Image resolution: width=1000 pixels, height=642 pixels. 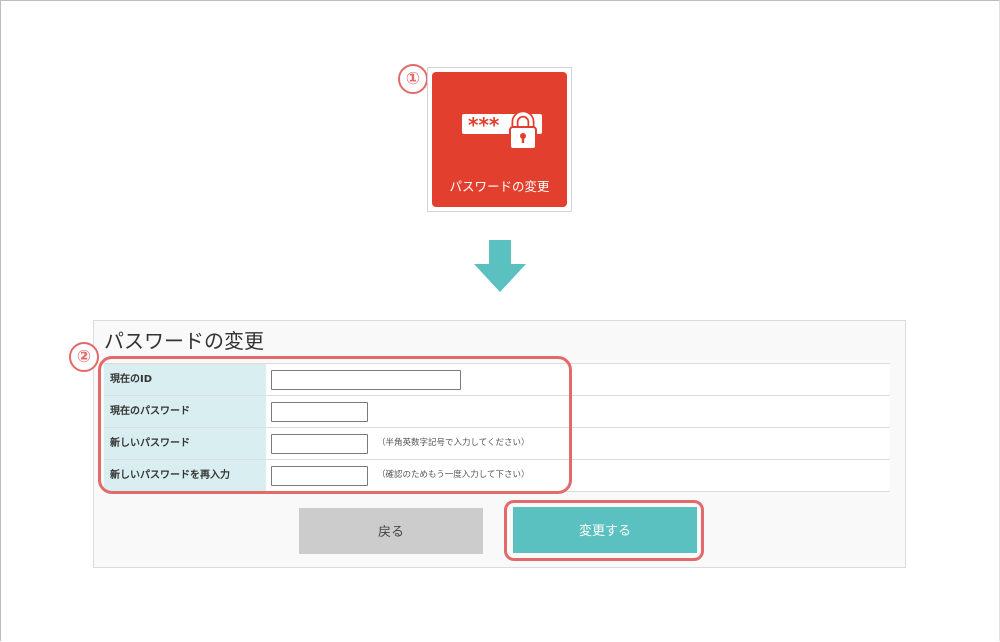 What do you see at coordinates (499, 186) in the screenshot?
I see `tile-label: パスワードの変更` at bounding box center [499, 186].